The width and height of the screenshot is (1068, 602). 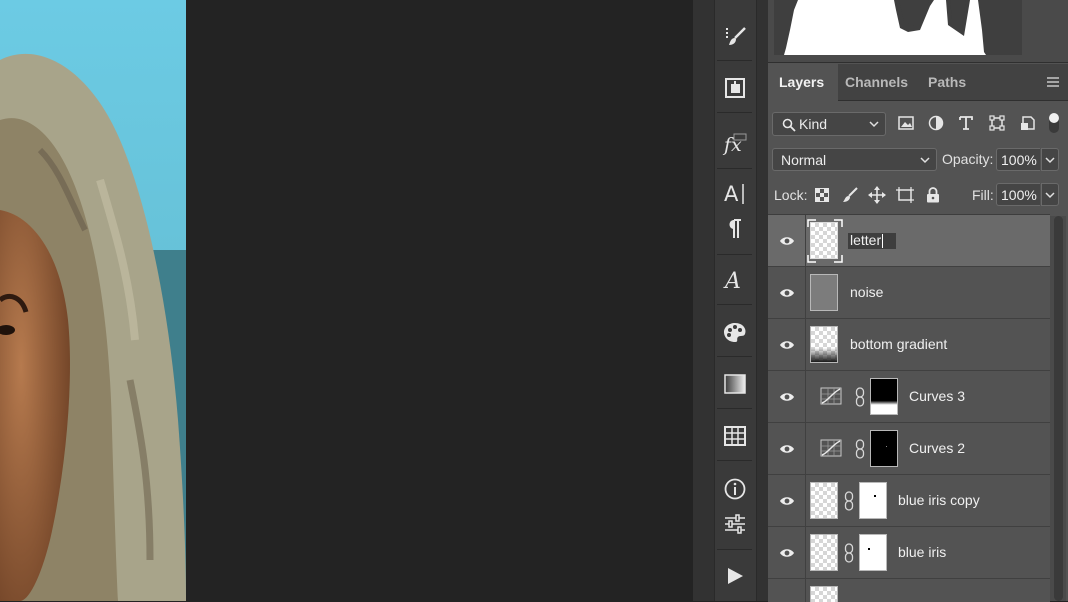 I want to click on tab-layers: Layers, so click(x=803, y=82).